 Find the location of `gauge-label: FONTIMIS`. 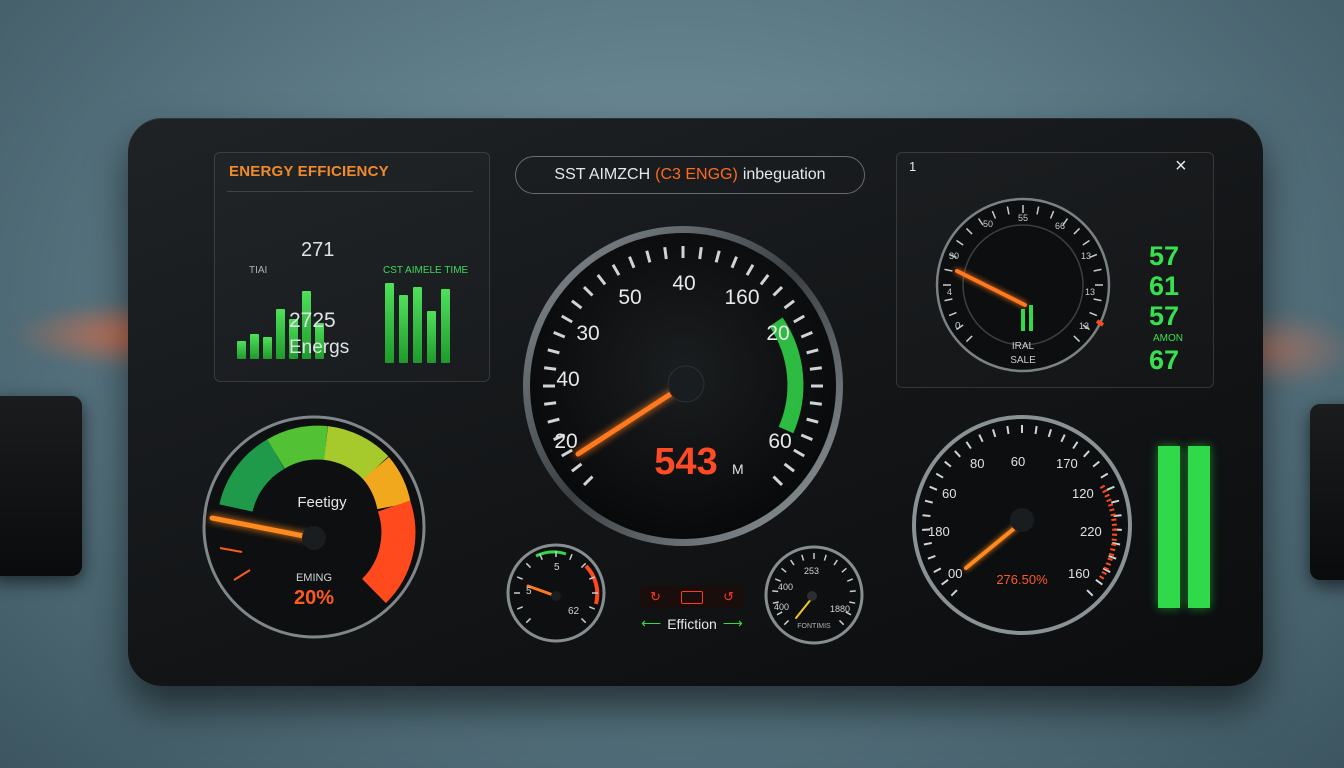

gauge-label: FONTIMIS is located at coordinates (814, 626).